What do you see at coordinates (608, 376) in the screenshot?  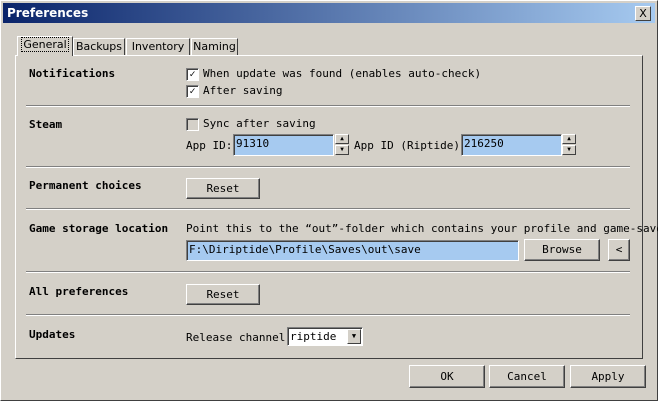 I see `apply-button: Apply` at bounding box center [608, 376].